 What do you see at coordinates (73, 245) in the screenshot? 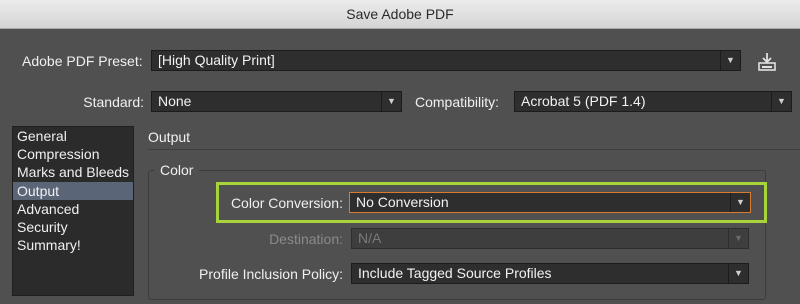
I see `sidebar-item-summary: Summary!` at bounding box center [73, 245].